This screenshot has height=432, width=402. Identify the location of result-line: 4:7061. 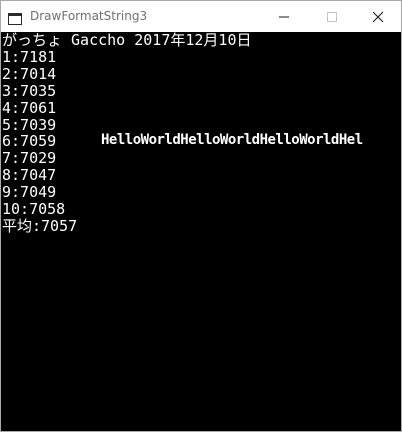
(29, 108).